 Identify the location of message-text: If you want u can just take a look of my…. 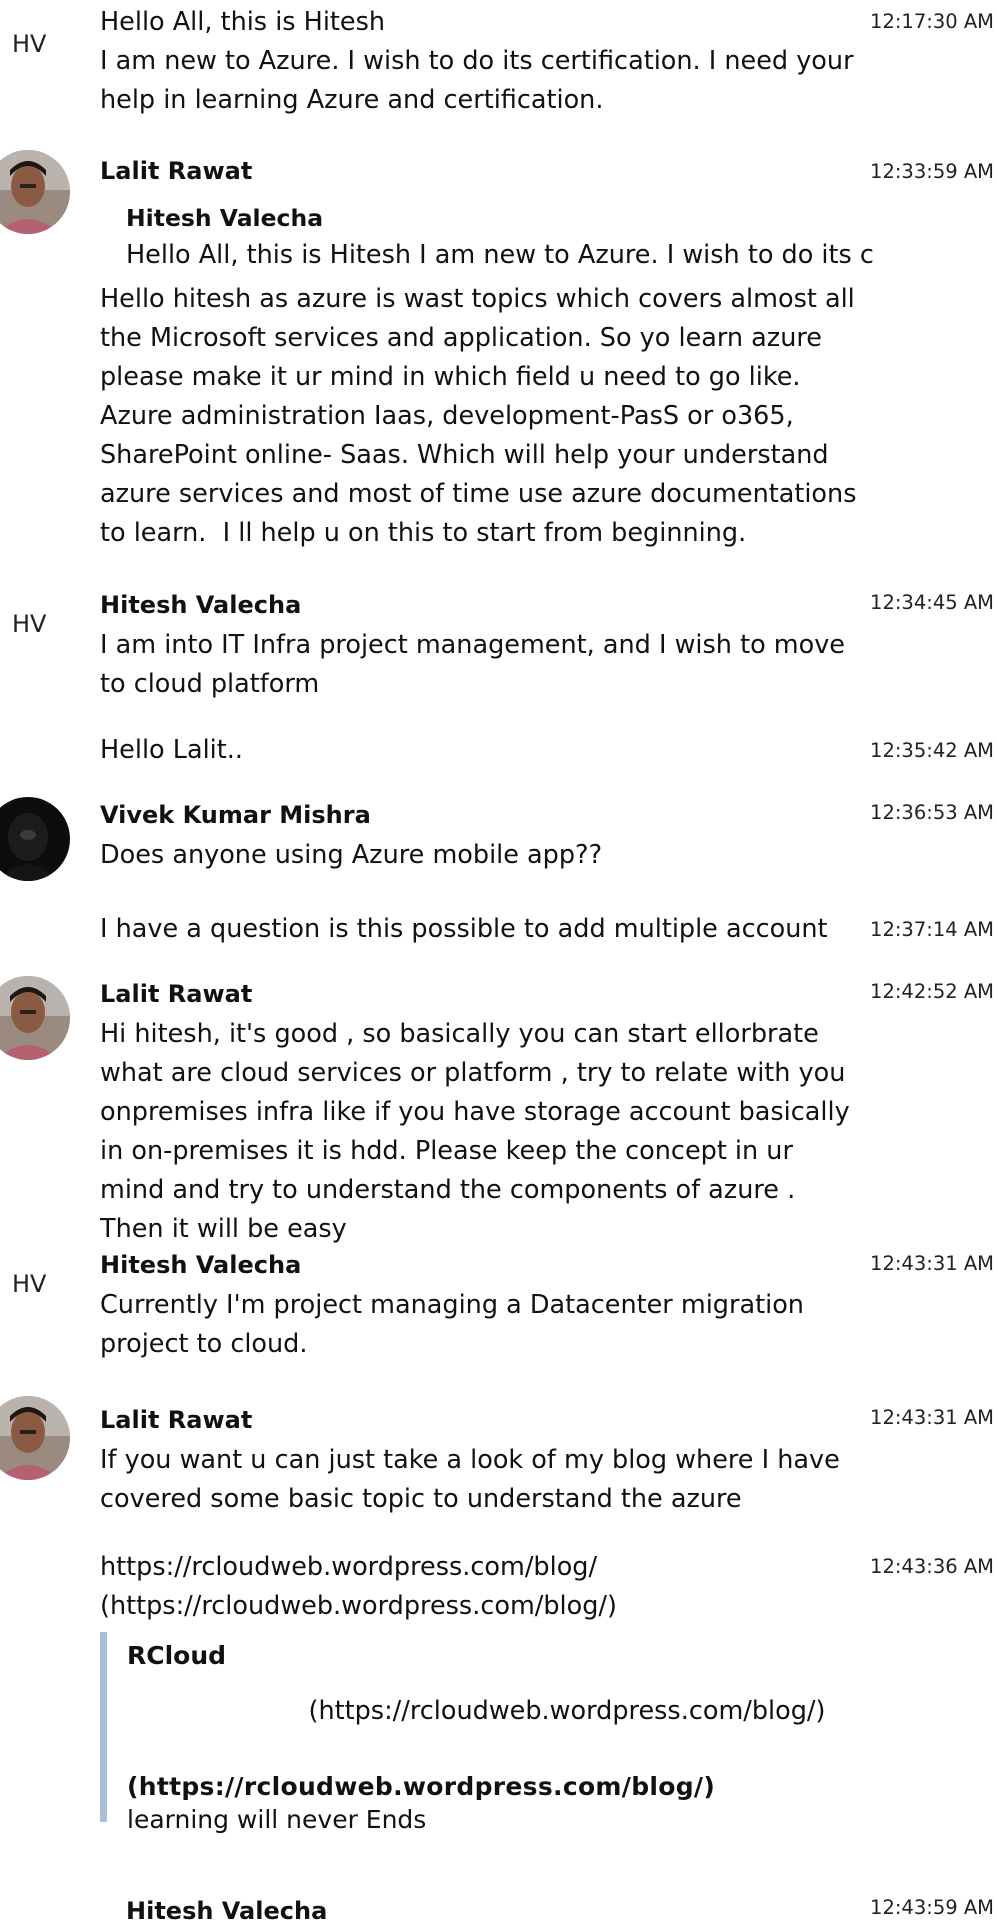
(474, 1479).